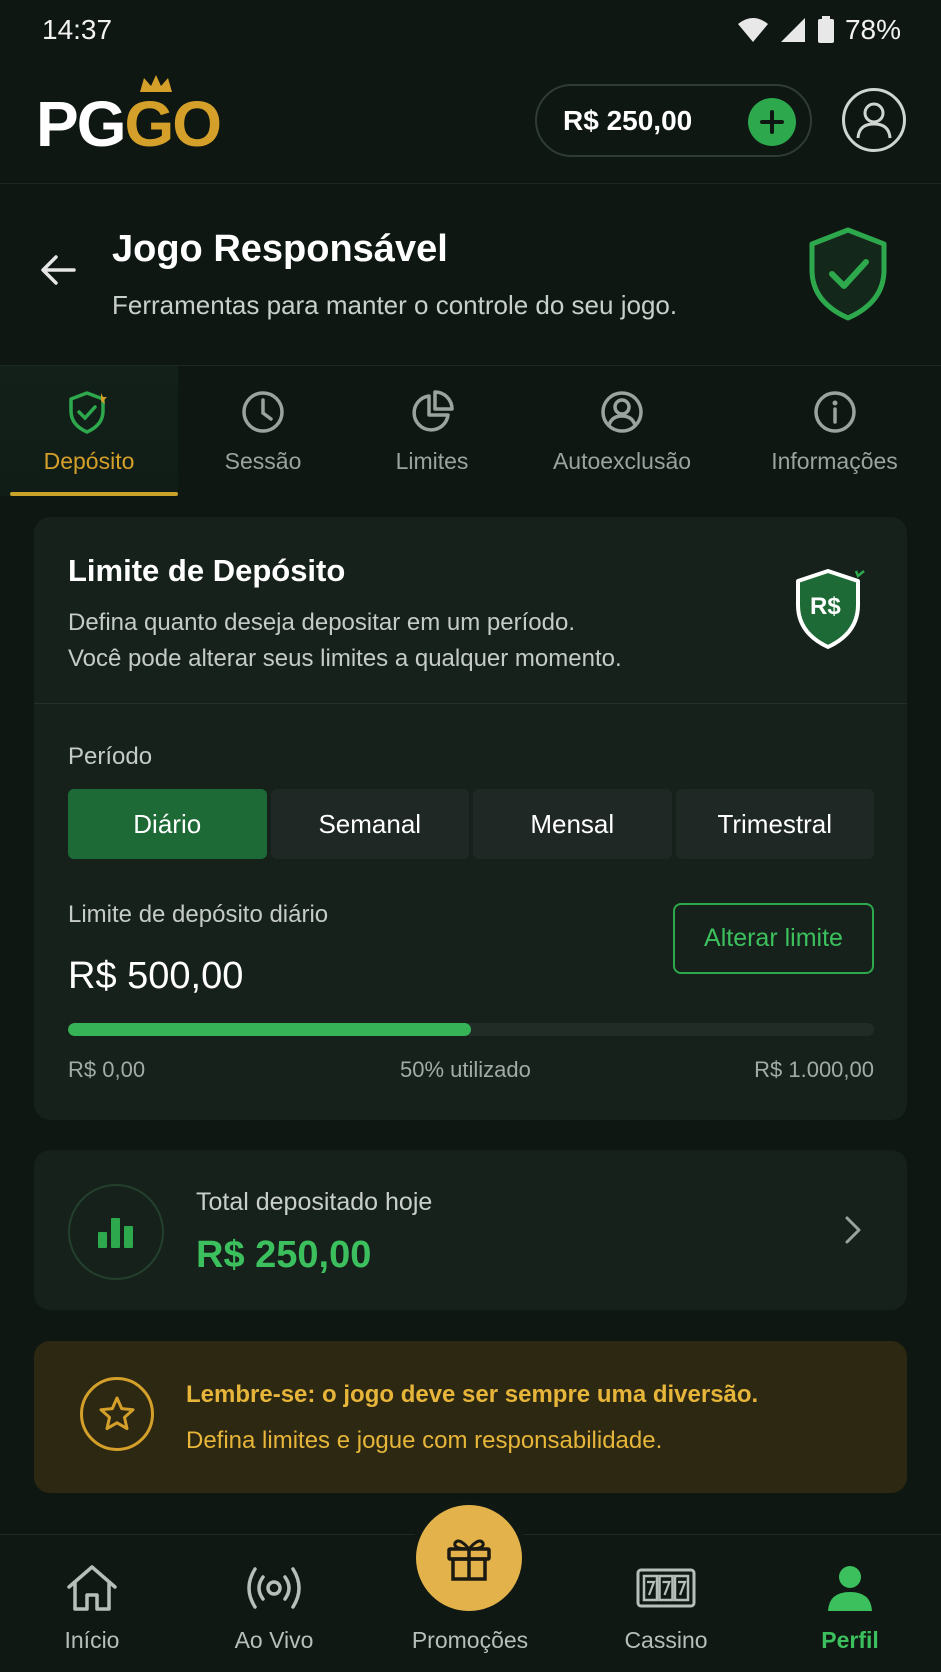  Describe the element at coordinates (263, 412) in the screenshot. I see `clock-icon` at that location.